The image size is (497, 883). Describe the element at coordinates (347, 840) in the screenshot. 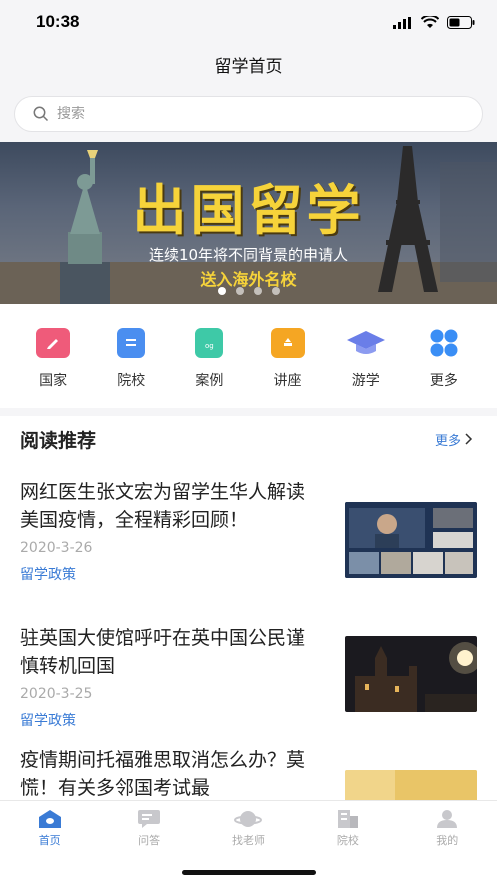

I see `tab-label: 院校` at that location.